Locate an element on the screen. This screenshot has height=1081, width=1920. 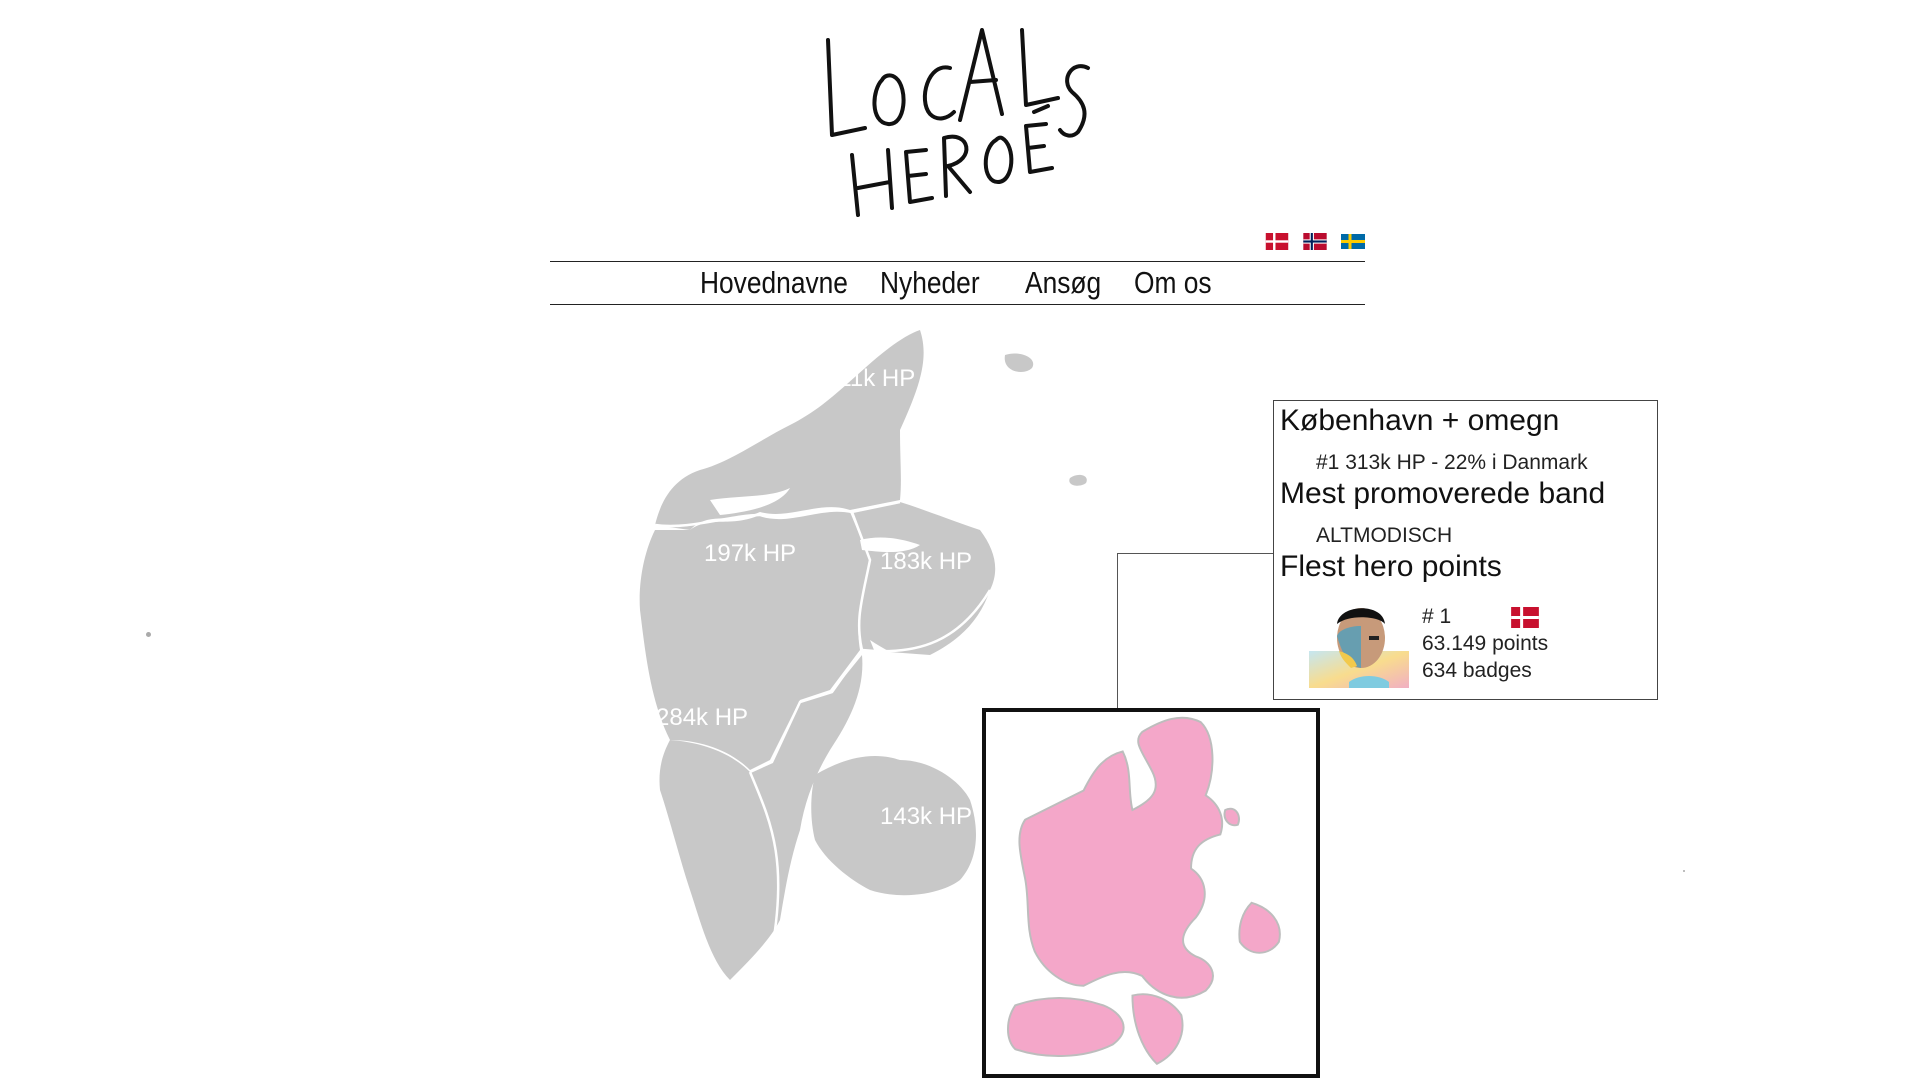
nav-item-om-os: Om os is located at coordinates (1173, 283).